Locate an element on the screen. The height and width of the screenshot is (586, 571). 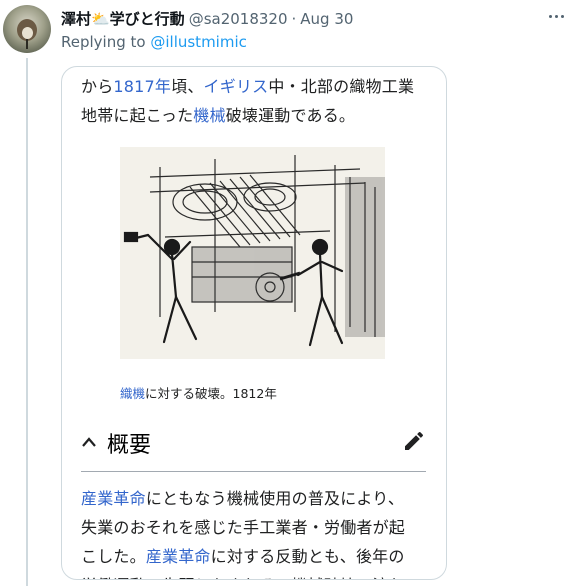
text-segment: 地帯に起こった is located at coordinates (137, 115).